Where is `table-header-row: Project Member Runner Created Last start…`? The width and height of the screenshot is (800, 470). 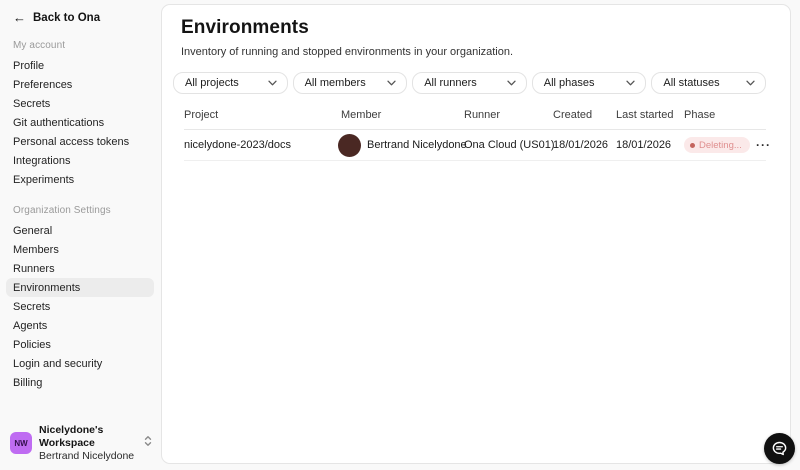 table-header-row: Project Member Runner Created Last start… is located at coordinates (475, 115).